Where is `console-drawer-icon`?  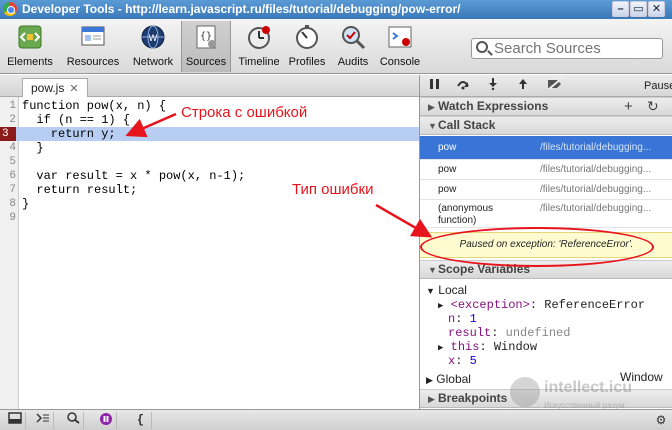
console-drawer-icon is located at coordinates (42, 418).